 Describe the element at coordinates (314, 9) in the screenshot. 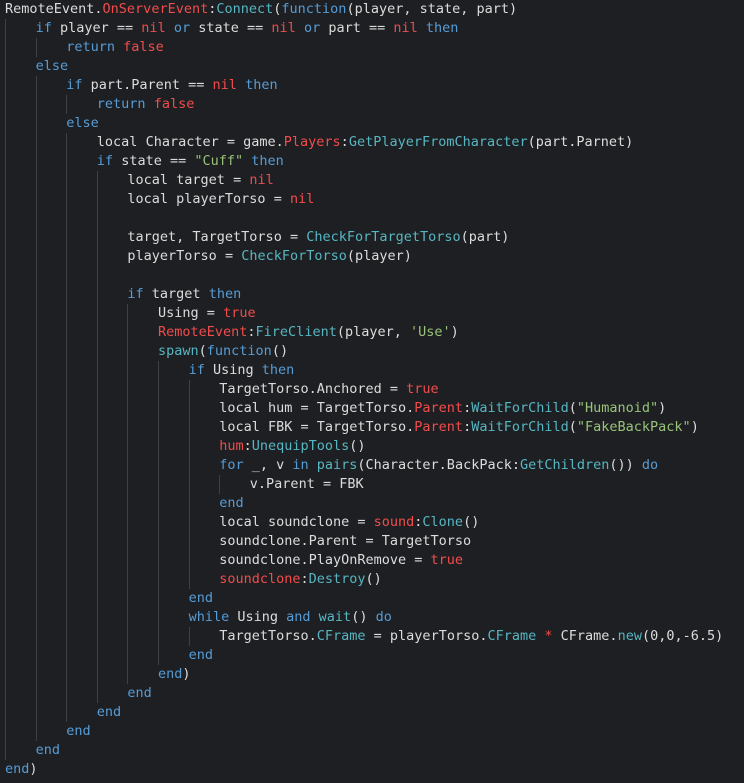

I see `code-token: function` at that location.